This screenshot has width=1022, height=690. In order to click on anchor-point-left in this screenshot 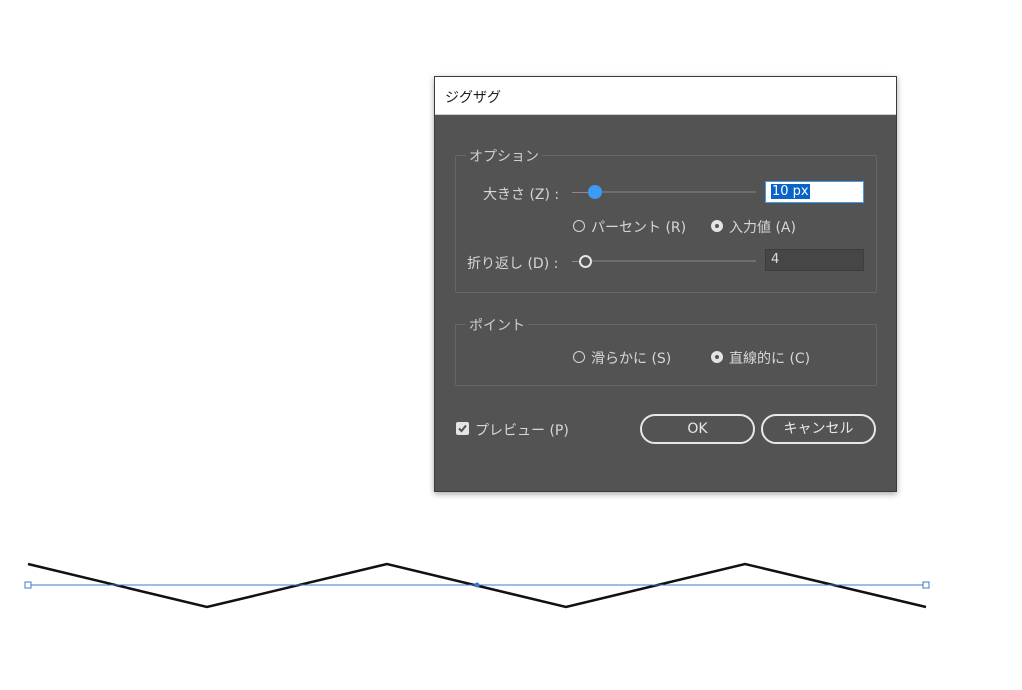, I will do `click(28, 585)`.